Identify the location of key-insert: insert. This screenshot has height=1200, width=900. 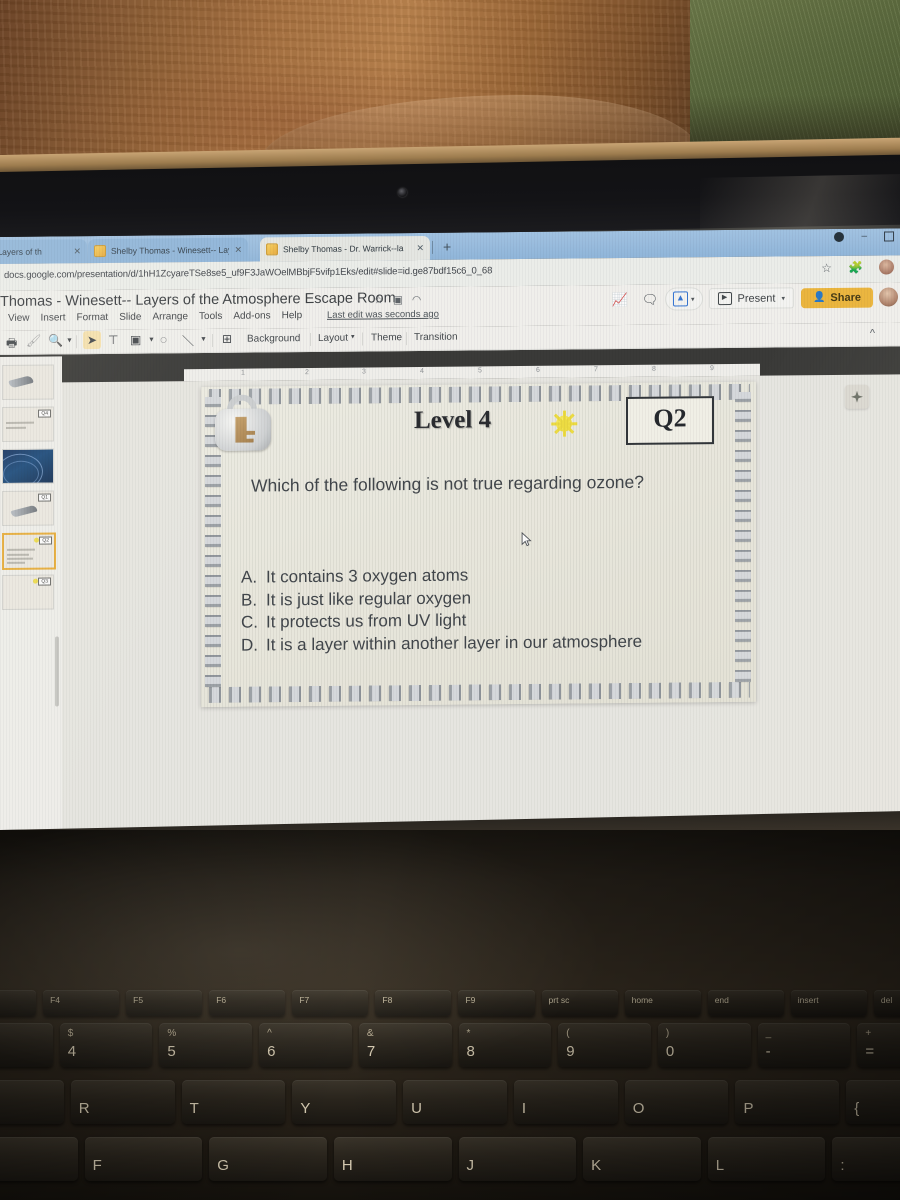
(828, 1003).